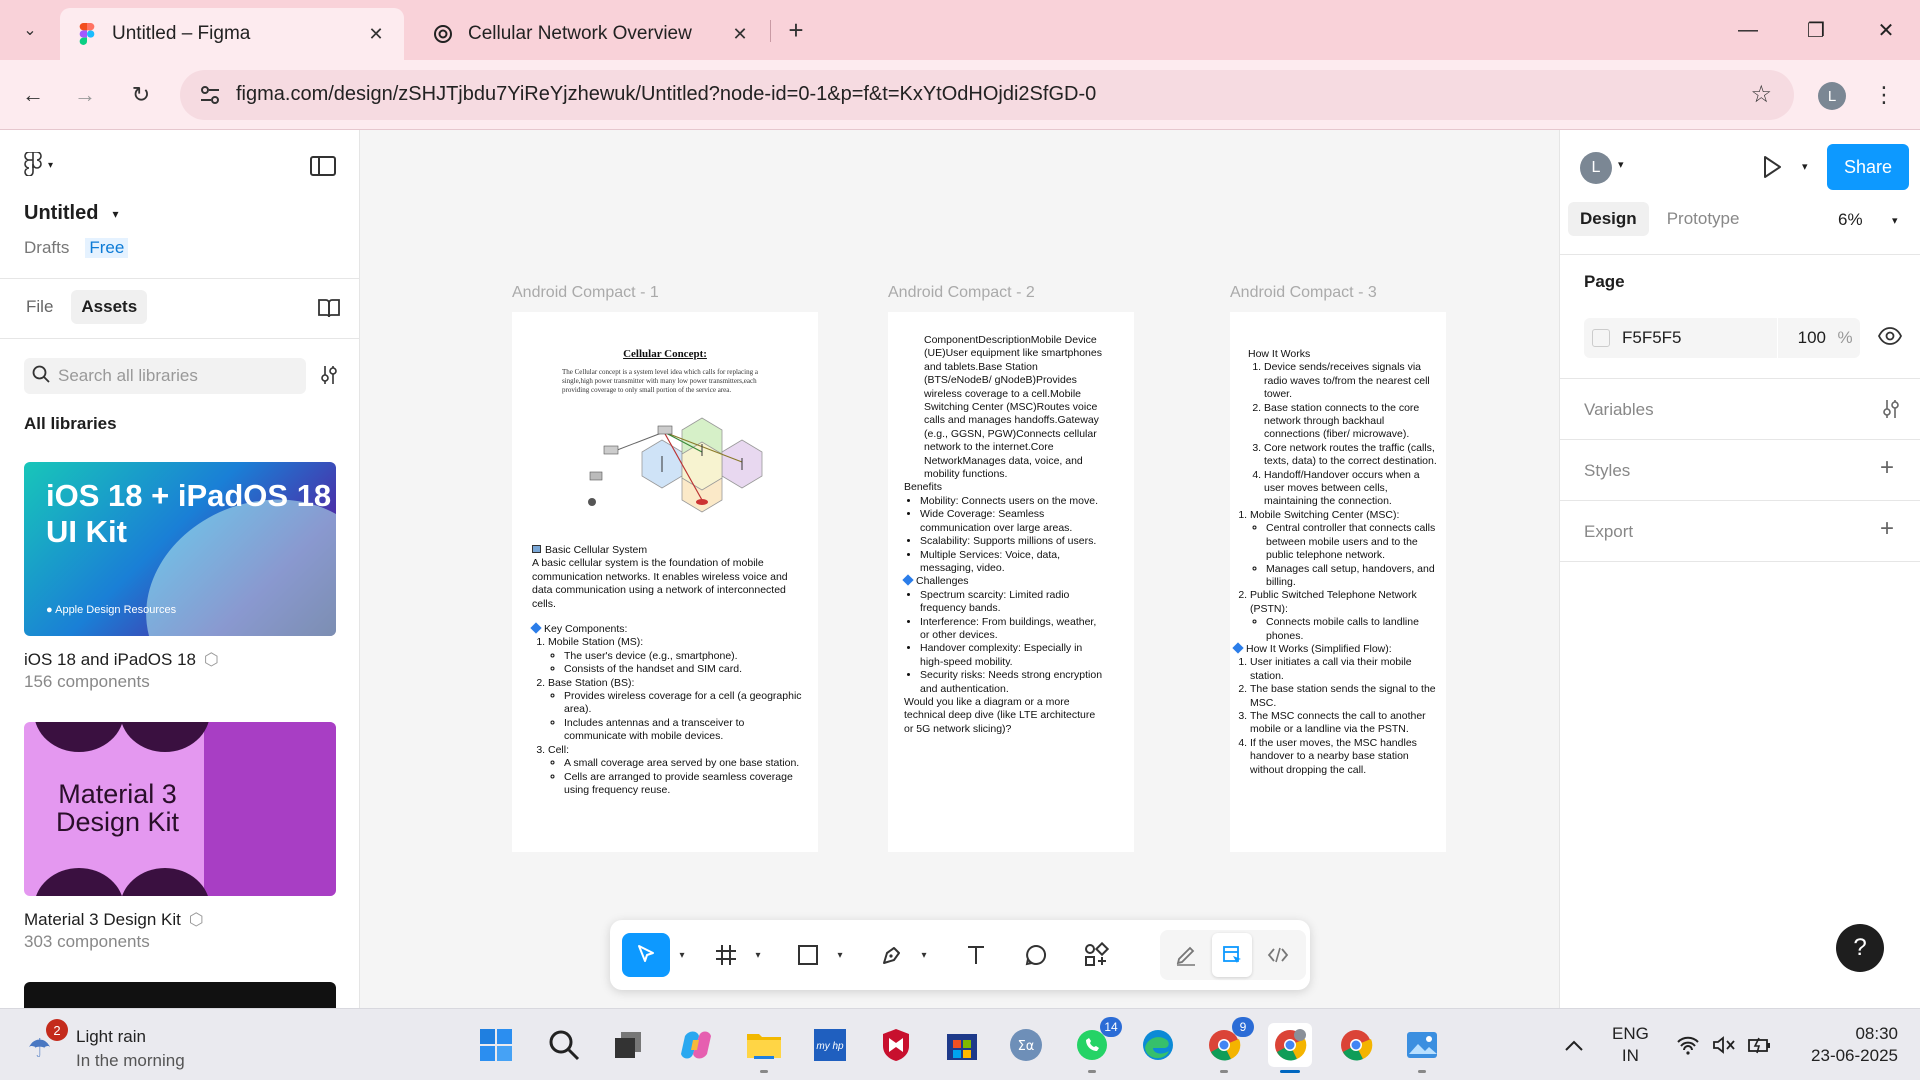 This screenshot has height=1080, width=1920. What do you see at coordinates (1303, 293) in the screenshot?
I see `frame-label: Android Compact - 3` at bounding box center [1303, 293].